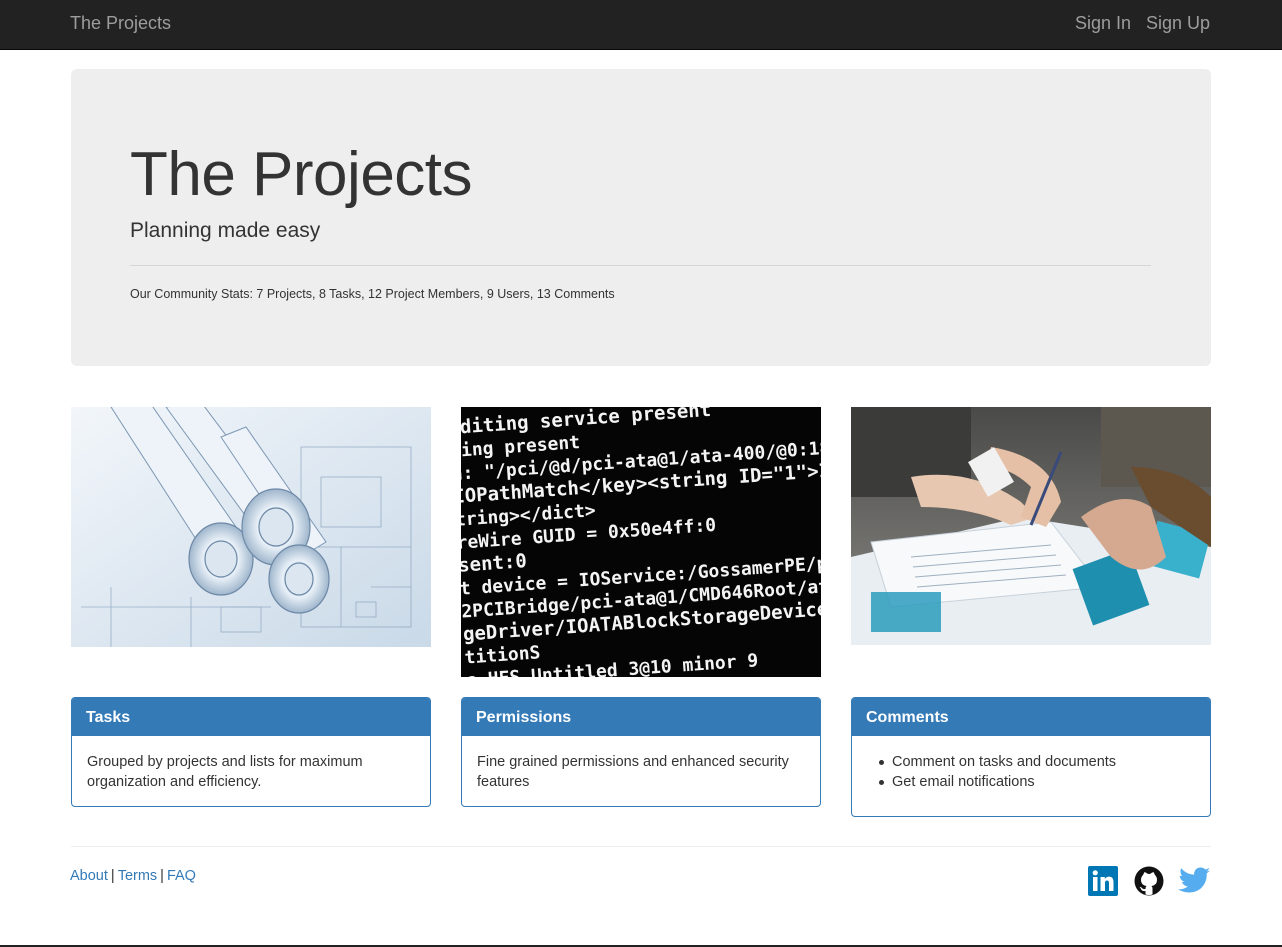 The image size is (1282, 947). What do you see at coordinates (1031, 717) in the screenshot?
I see `panel-title: Comments` at bounding box center [1031, 717].